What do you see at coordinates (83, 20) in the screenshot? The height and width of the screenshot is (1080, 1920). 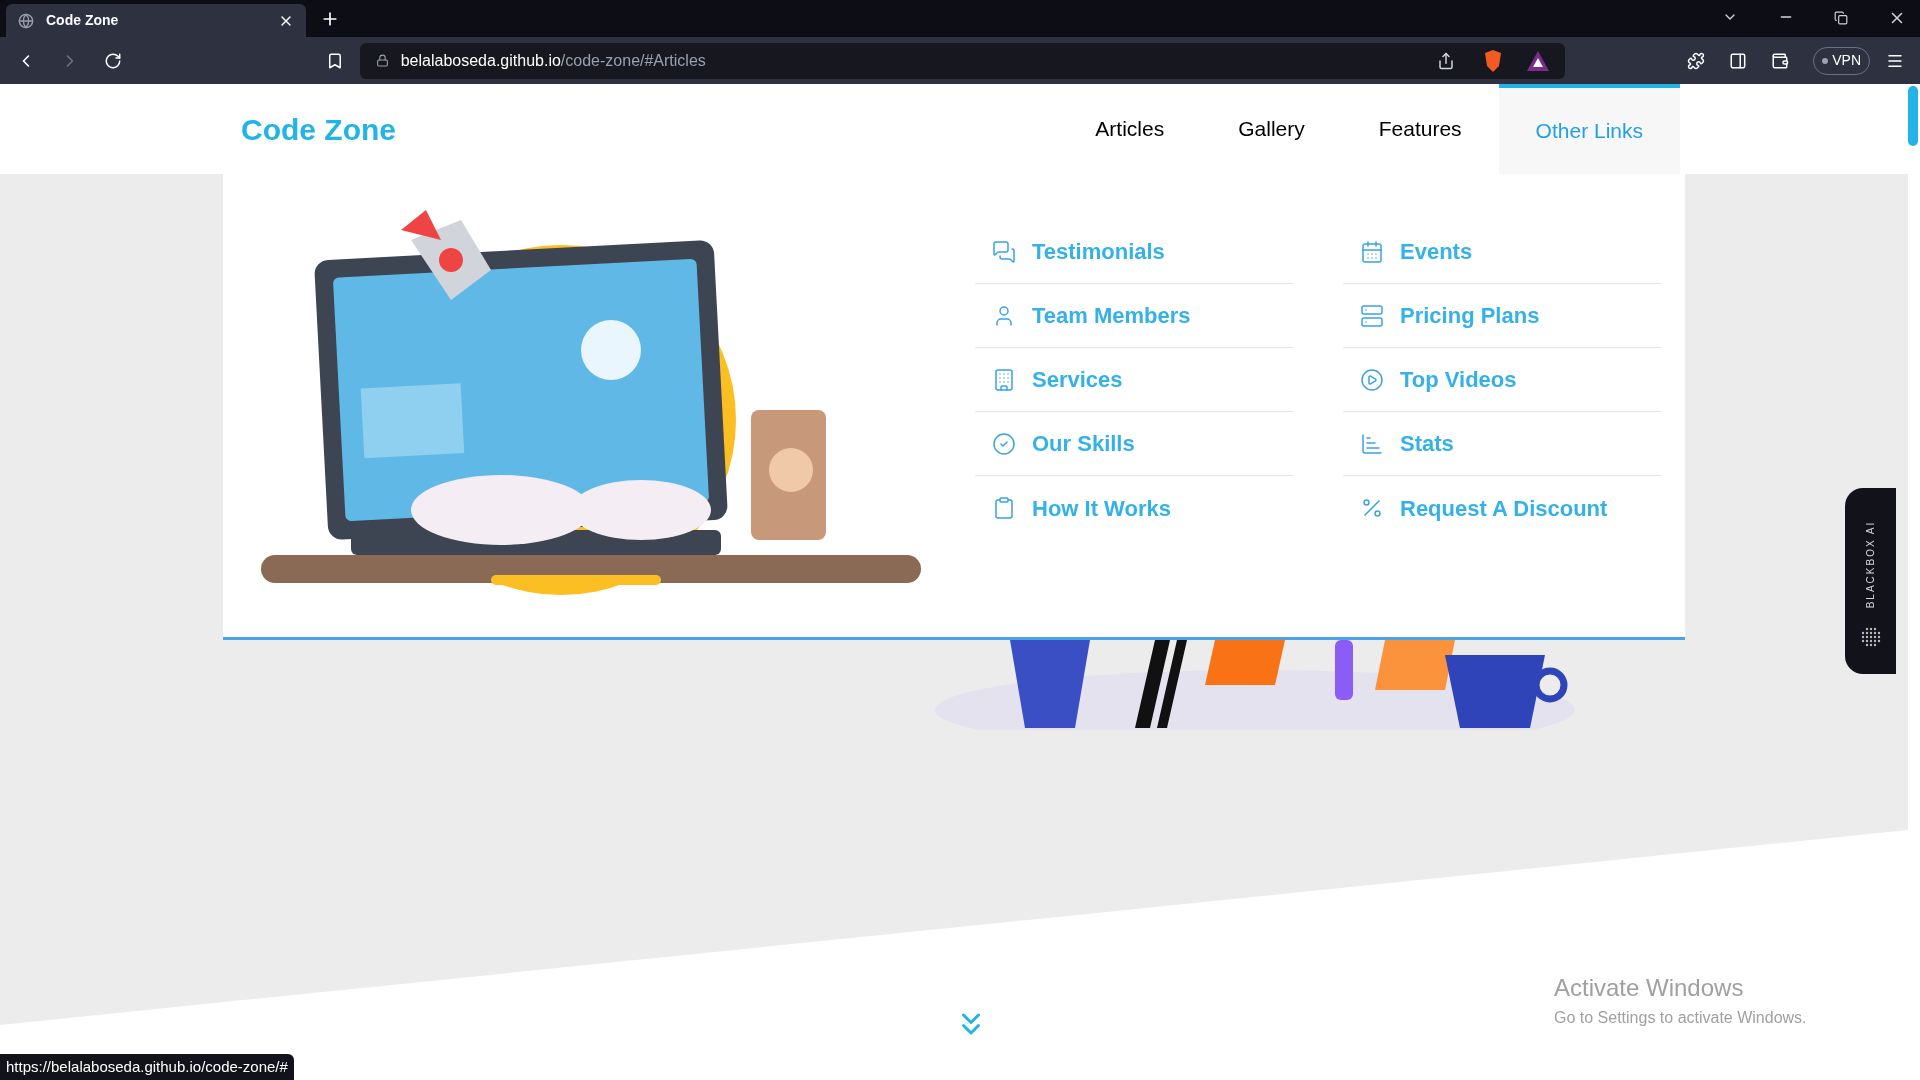 I see `tab-title: Code Zone` at bounding box center [83, 20].